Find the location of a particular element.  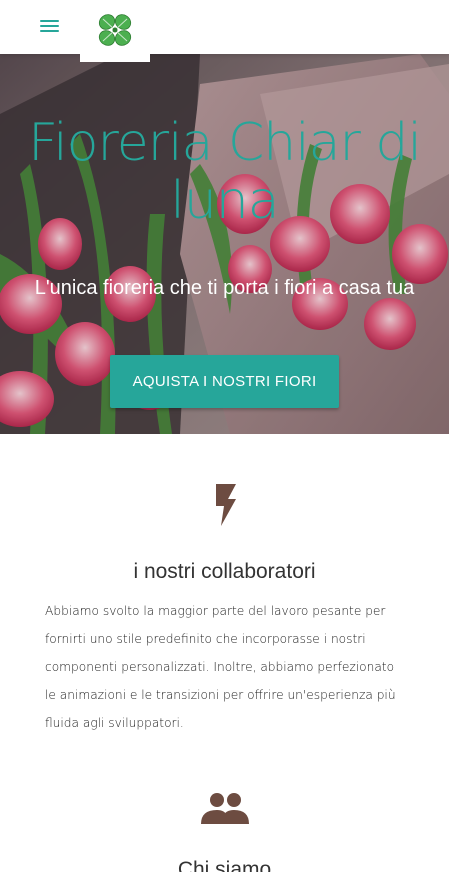

lightning-bolt-icon is located at coordinates (225, 505).